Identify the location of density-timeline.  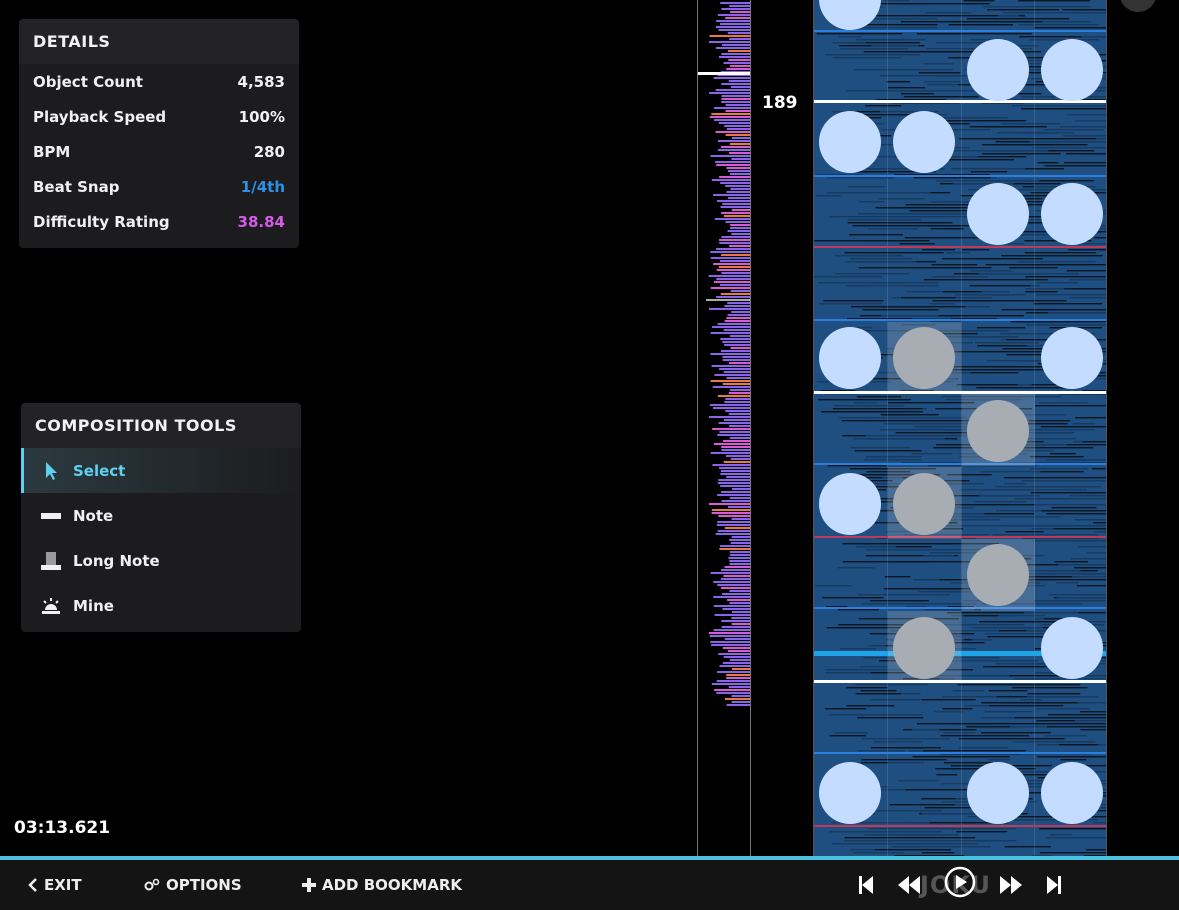
(724, 428).